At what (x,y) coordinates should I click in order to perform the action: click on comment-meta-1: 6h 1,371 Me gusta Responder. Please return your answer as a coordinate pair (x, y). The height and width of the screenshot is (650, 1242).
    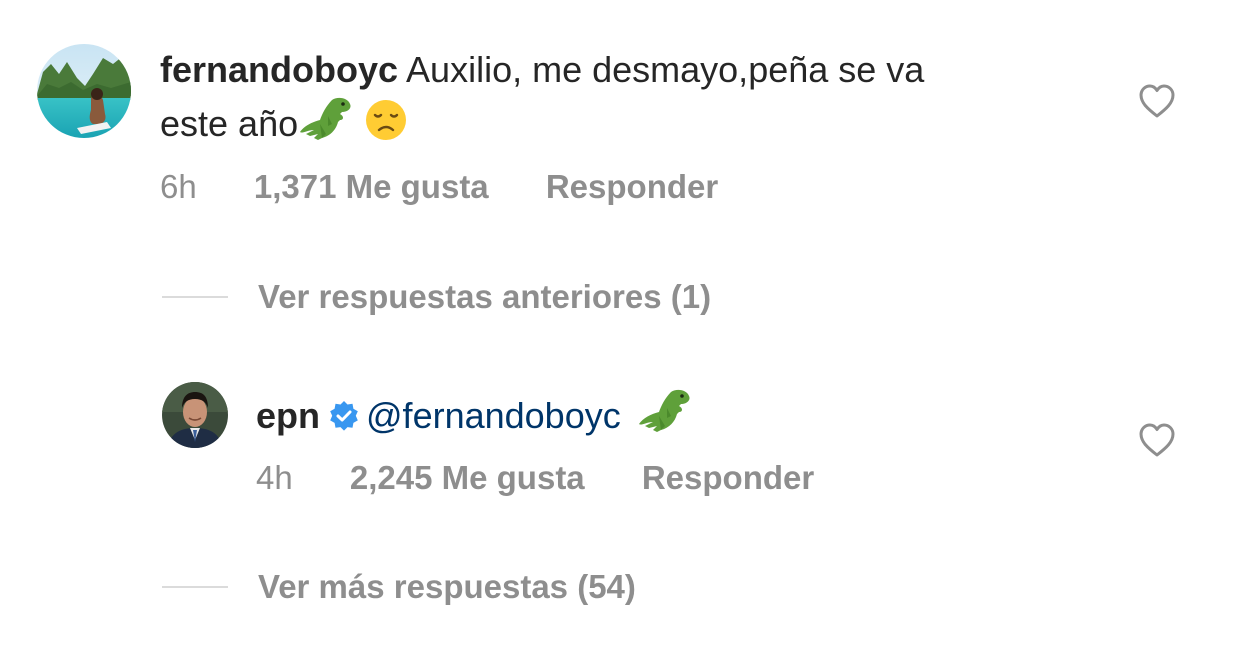
    Looking at the image, I should click on (439, 187).